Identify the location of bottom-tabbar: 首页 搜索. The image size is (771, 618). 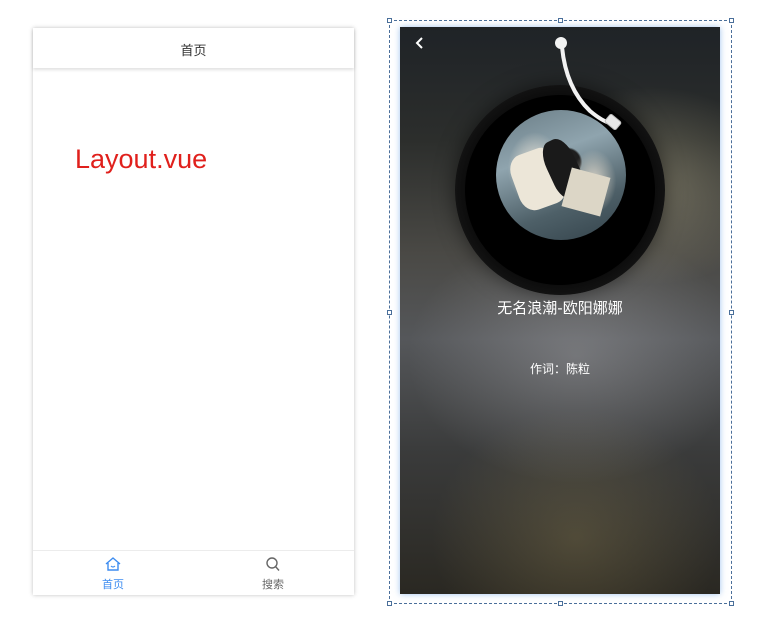
(193, 572).